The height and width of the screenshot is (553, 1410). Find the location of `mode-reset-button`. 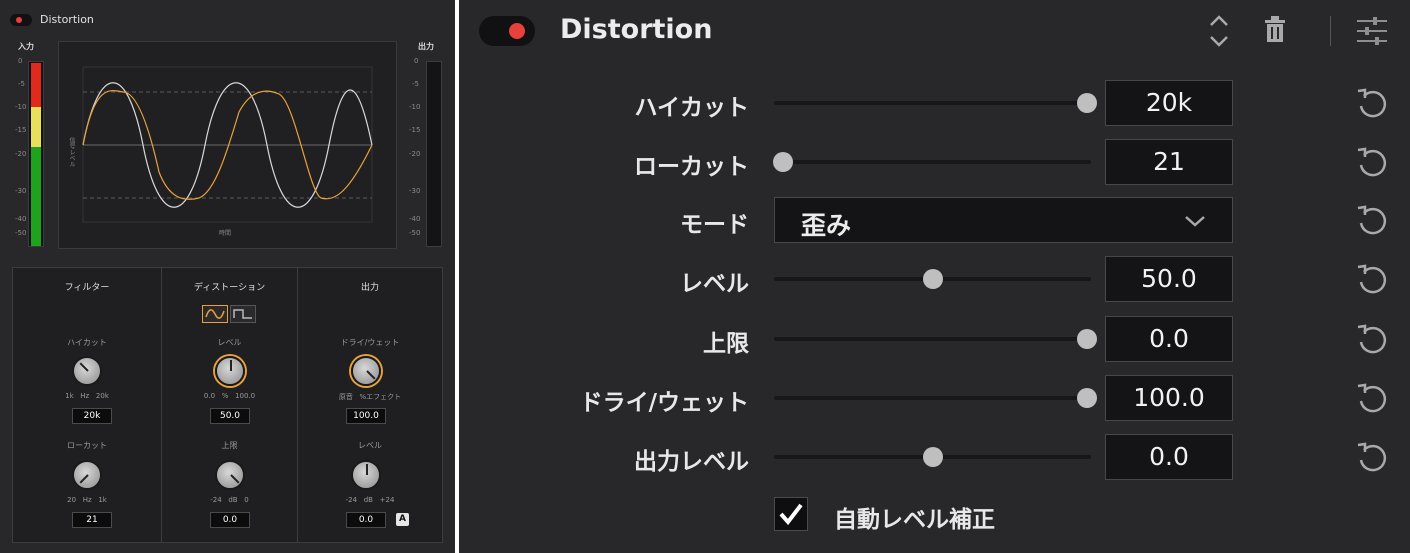

mode-reset-button is located at coordinates (1372, 220).